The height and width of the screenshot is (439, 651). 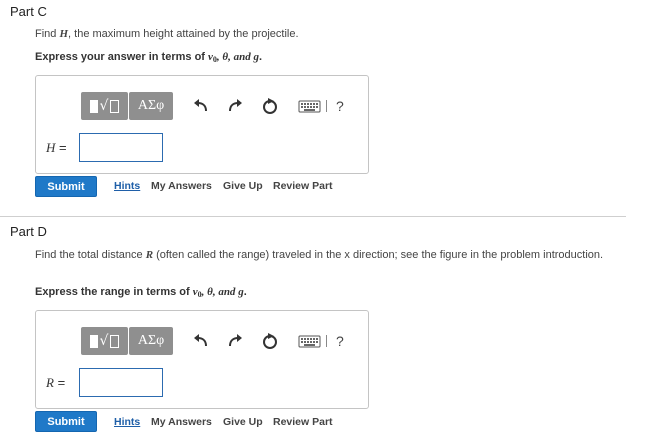 What do you see at coordinates (28, 231) in the screenshot?
I see `part-d-title: Part D` at bounding box center [28, 231].